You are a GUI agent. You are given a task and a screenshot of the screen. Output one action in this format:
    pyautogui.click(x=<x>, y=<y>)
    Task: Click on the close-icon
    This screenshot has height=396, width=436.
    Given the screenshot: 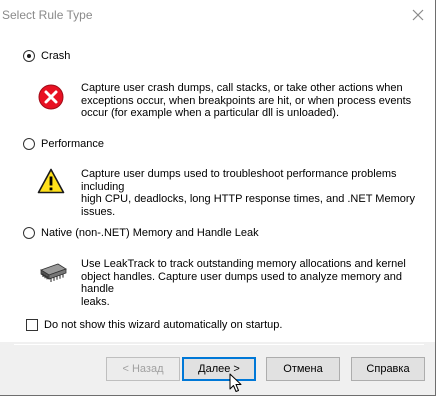 What is the action you would take?
    pyautogui.click(x=418, y=15)
    